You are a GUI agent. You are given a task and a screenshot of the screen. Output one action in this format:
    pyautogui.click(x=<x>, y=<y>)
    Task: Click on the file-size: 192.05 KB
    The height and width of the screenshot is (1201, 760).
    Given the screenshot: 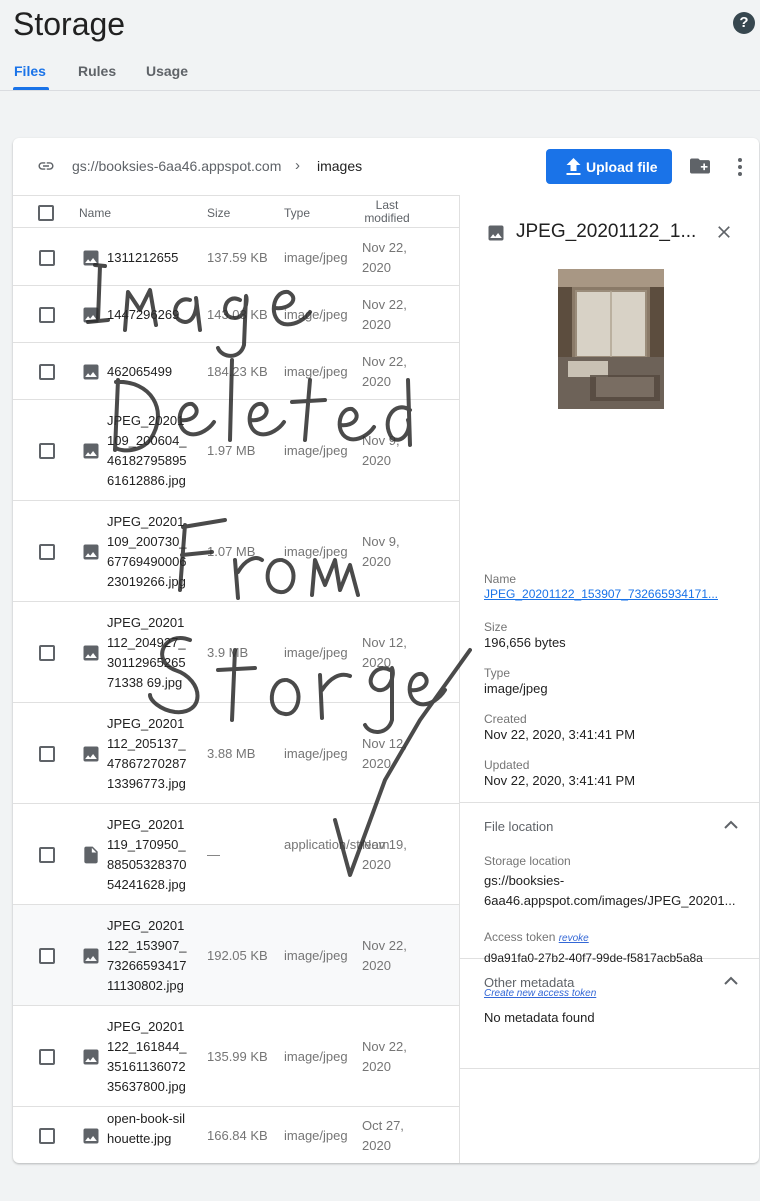 What is the action you would take?
    pyautogui.click(x=237, y=955)
    